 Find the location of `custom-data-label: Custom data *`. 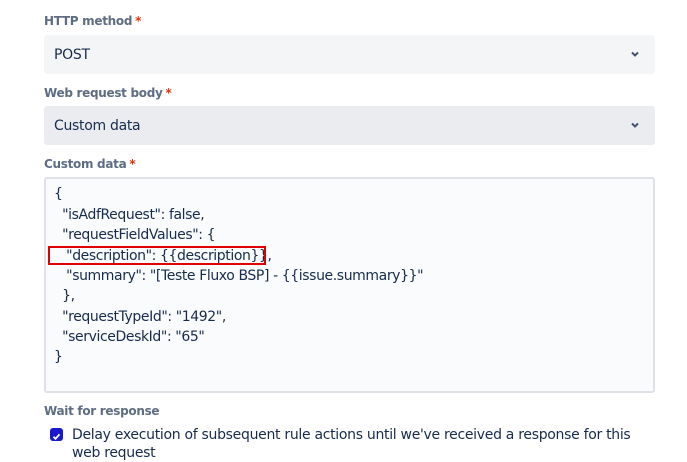

custom-data-label: Custom data * is located at coordinates (90, 164).